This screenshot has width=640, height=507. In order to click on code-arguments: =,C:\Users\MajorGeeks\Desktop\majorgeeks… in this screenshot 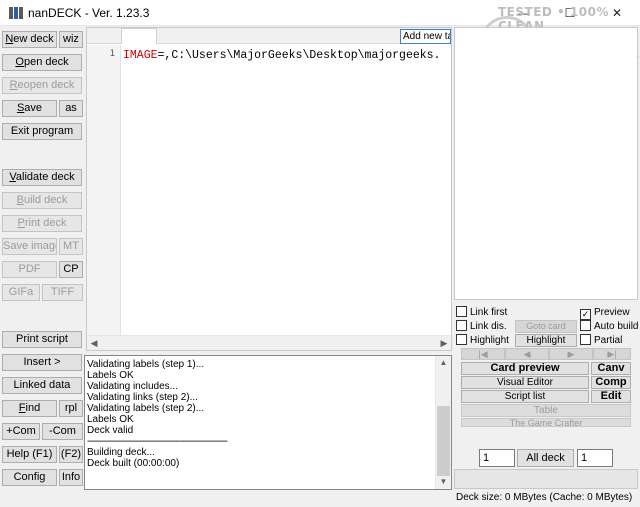, I will do `click(299, 55)`.